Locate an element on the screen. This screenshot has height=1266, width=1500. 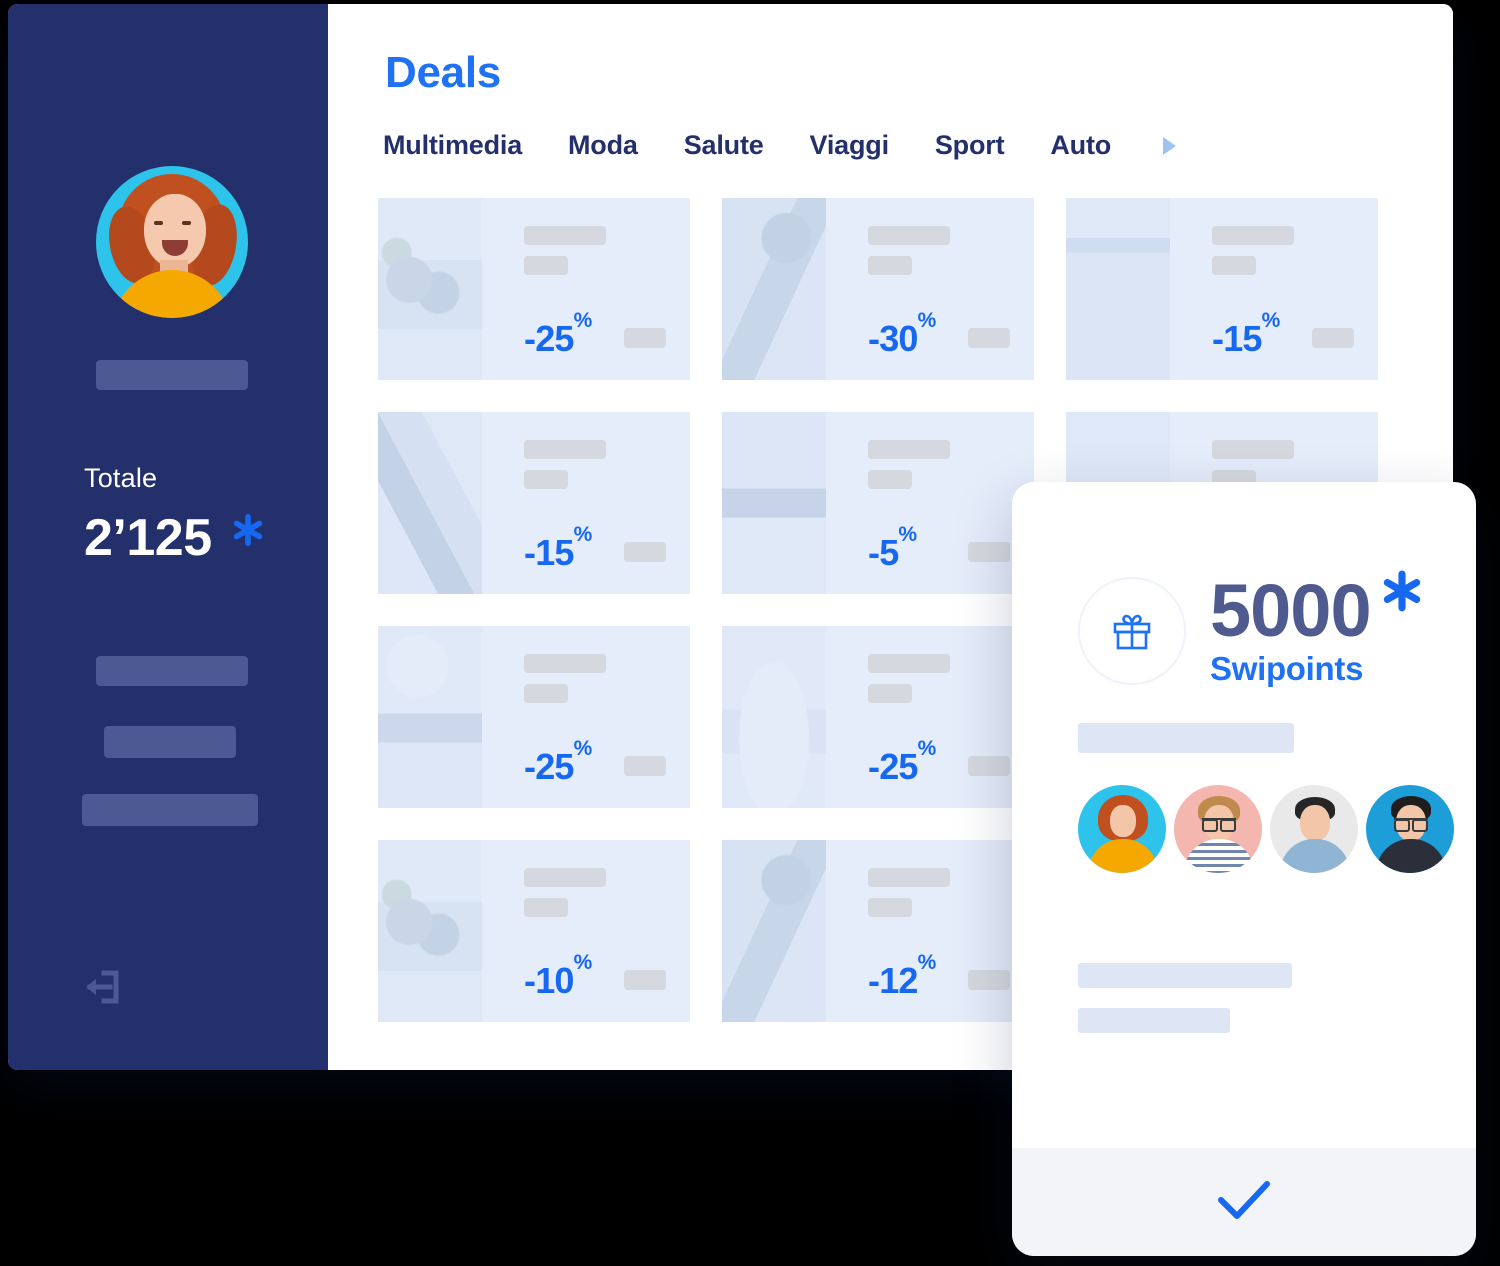
deal-discount: -5% is located at coordinates (892, 547).